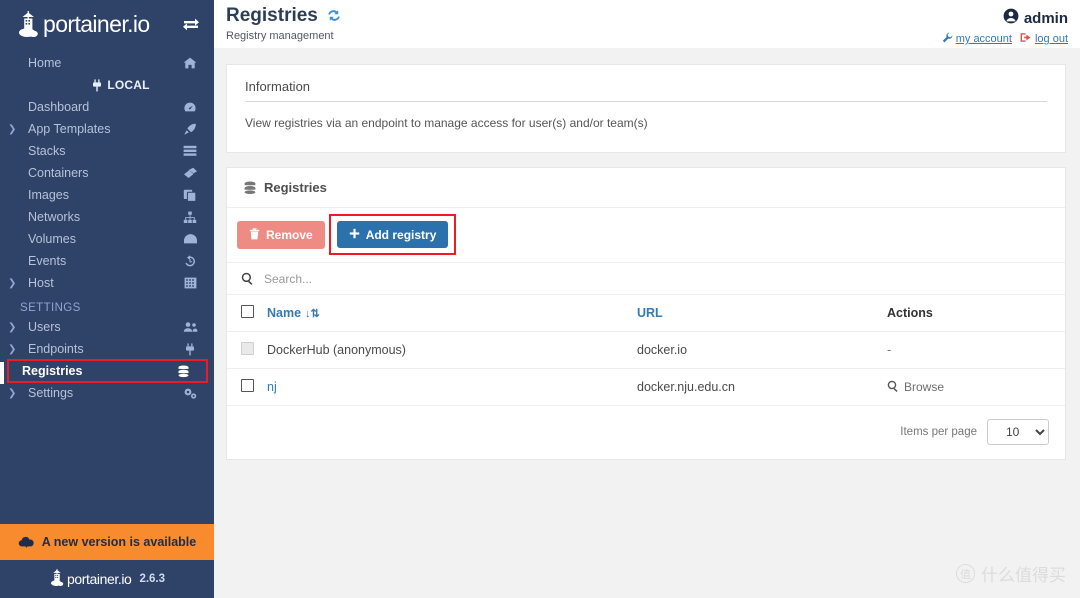 The width and height of the screenshot is (1080, 598). I want to click on sidebar-footer: portainer.io 2.6.3, so click(107, 579).